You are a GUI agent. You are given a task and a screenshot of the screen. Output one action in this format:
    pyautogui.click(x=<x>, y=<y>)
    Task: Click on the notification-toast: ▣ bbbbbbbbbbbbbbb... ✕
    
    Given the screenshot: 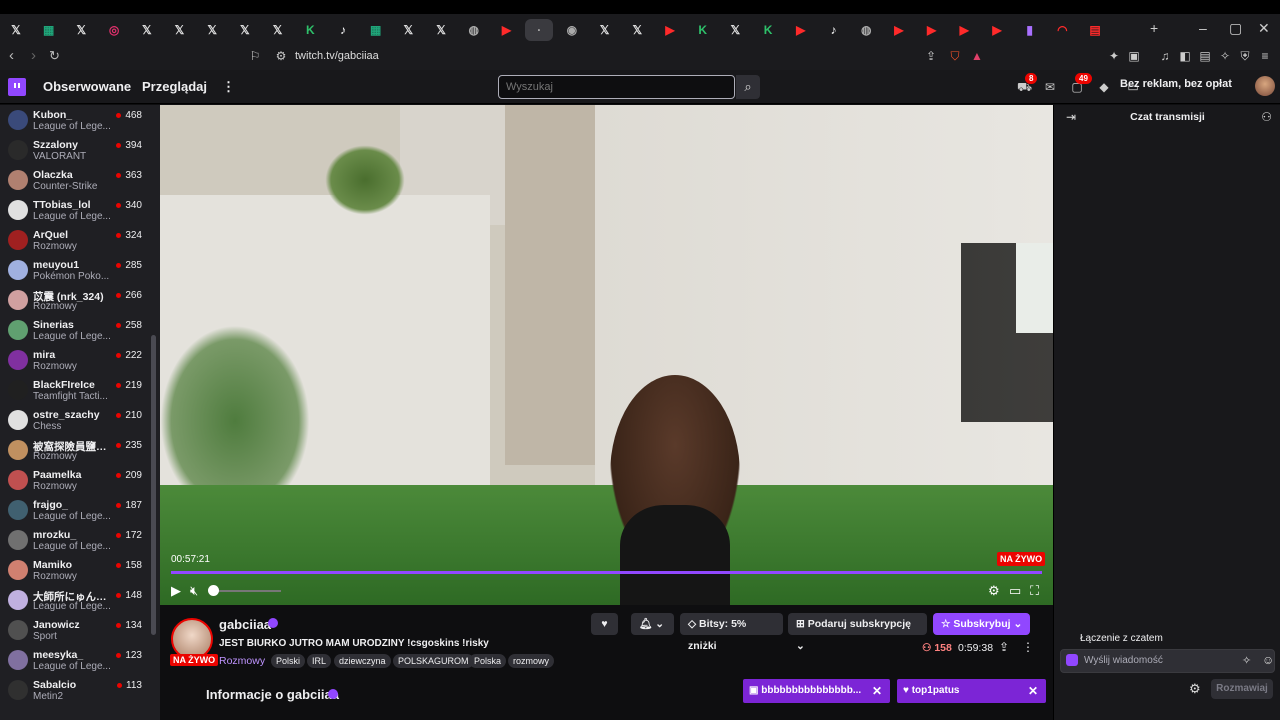 What is the action you would take?
    pyautogui.click(x=816, y=691)
    